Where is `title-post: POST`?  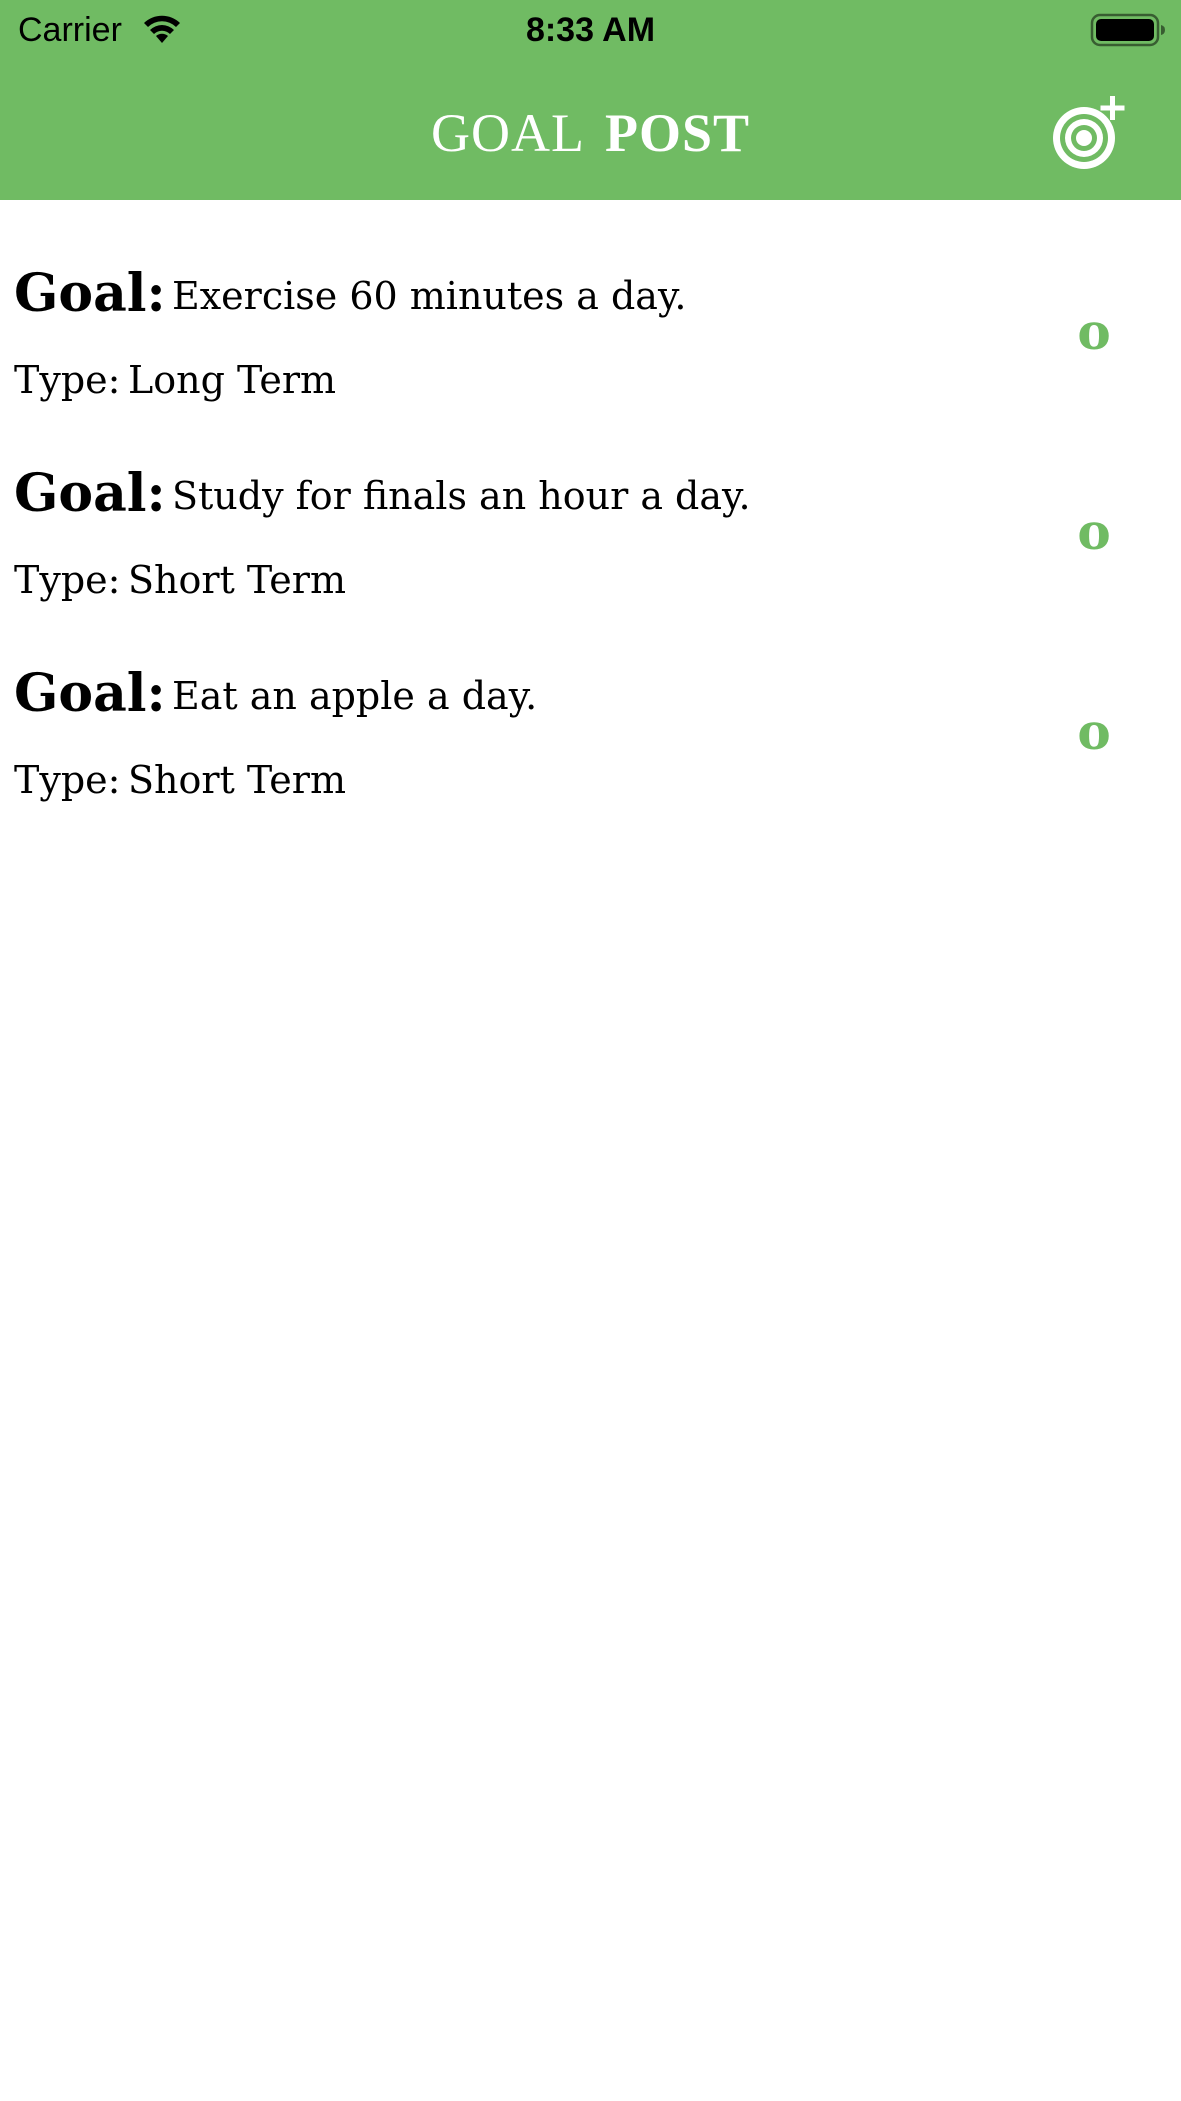
title-post: POST is located at coordinates (677, 133).